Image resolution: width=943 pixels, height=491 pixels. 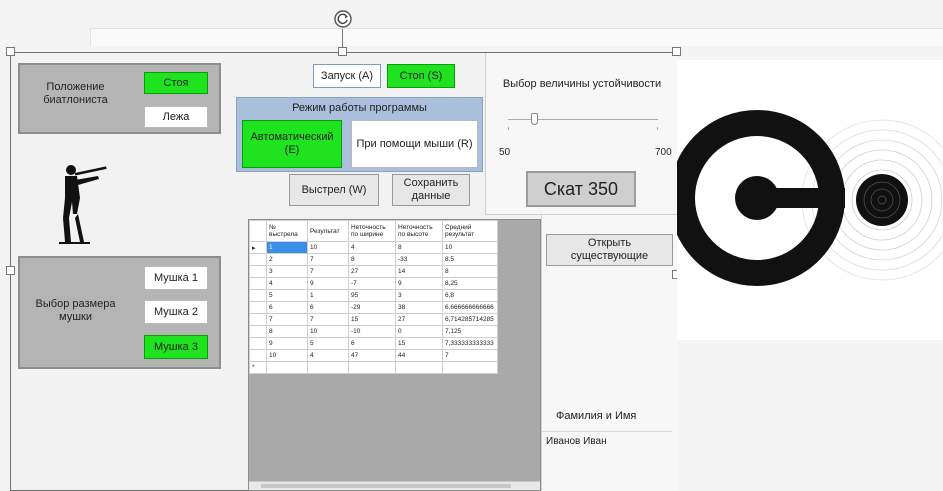 I want to click on column-header: № выстрела, so click(x=287, y=231).